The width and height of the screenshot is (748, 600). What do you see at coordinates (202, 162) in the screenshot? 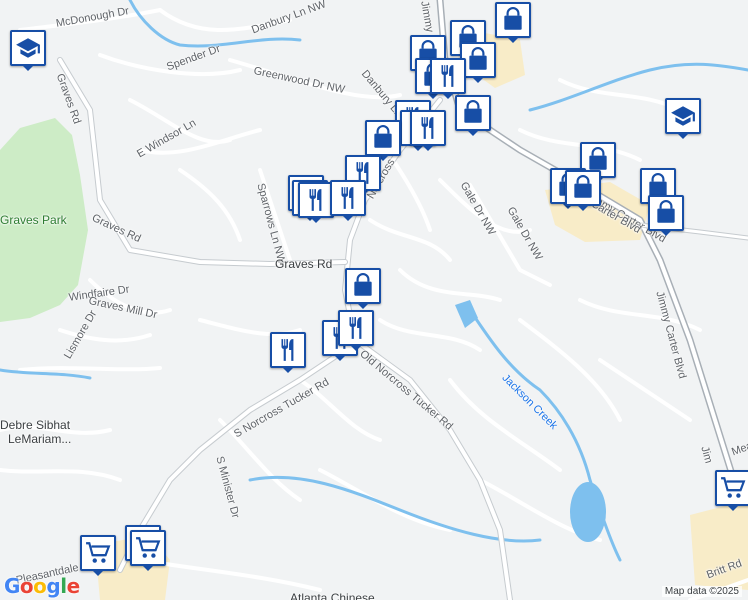
I see `graves-road` at bounding box center [202, 162].